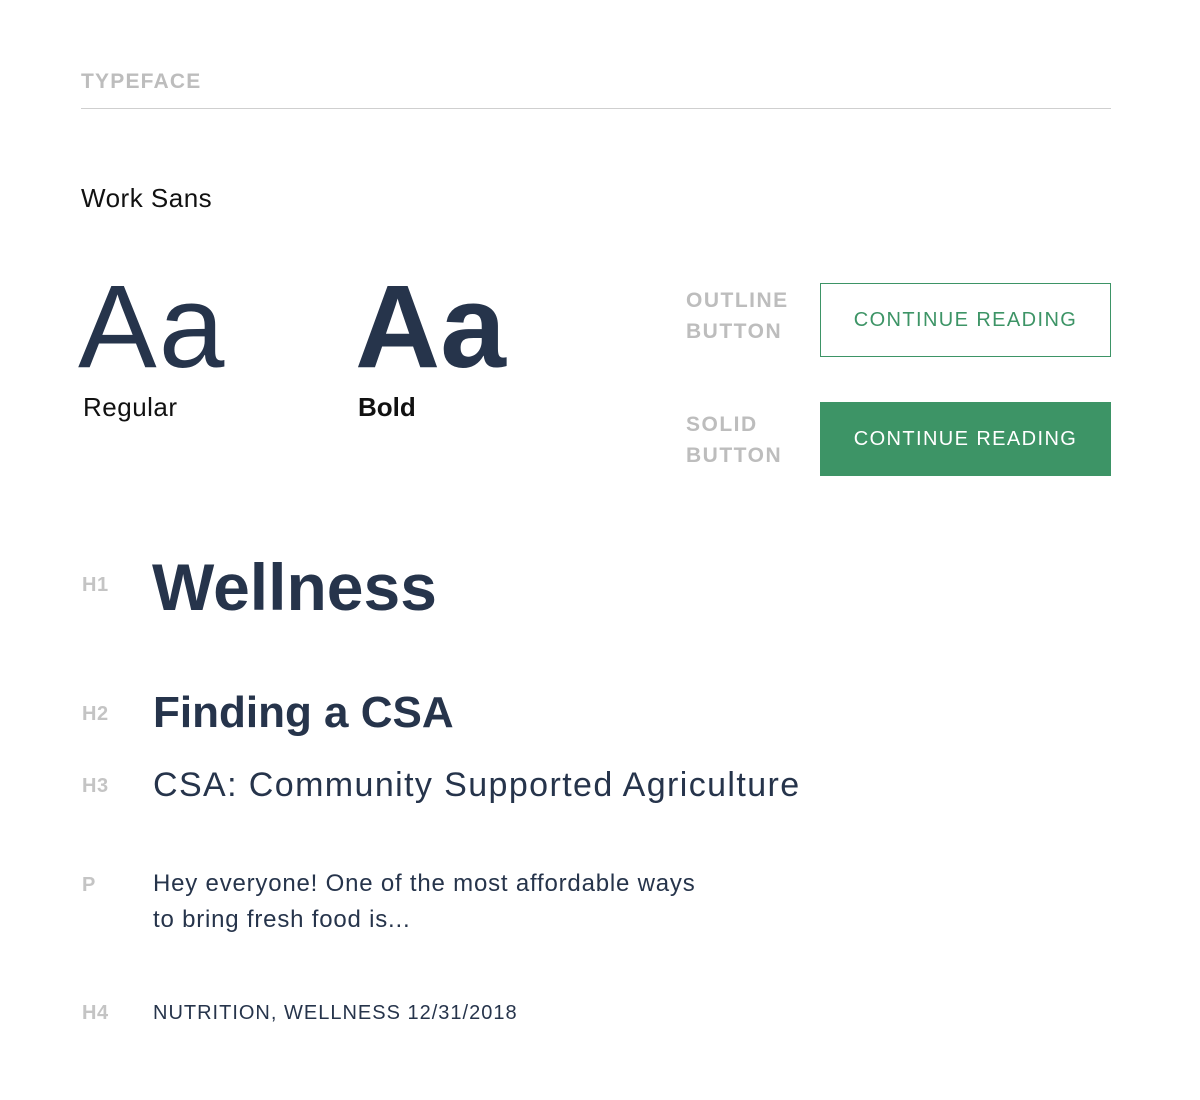 The height and width of the screenshot is (1100, 1200). Describe the element at coordinates (477, 785) in the screenshot. I see `h3-sample: CSA: Community Supported Agriculture` at that location.